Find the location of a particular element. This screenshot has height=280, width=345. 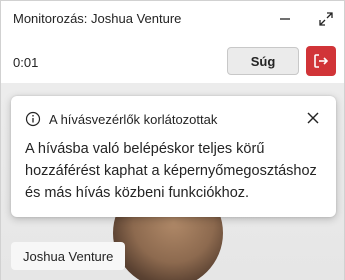

minimize-button is located at coordinates (285, 19).